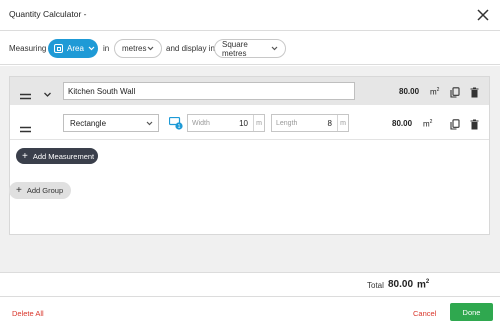  I want to click on delete-all-button: Delete All, so click(28, 313).